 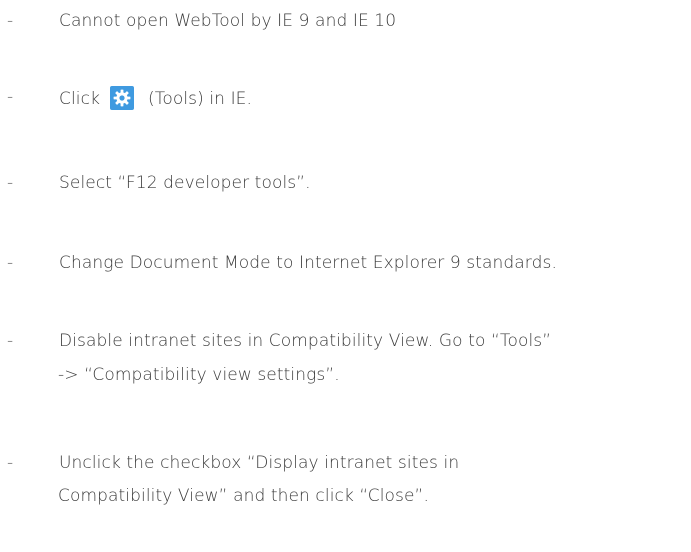 What do you see at coordinates (122, 98) in the screenshot?
I see `gear-icon` at bounding box center [122, 98].